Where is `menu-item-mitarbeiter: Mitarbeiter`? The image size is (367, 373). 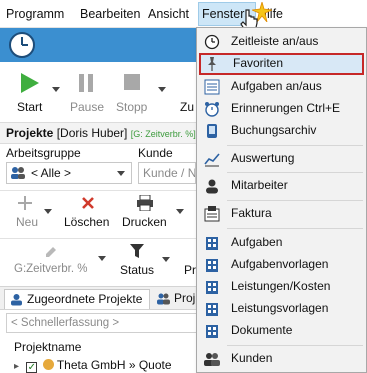
menu-item-mitarbeiter: Mitarbeiter is located at coordinates (281, 186).